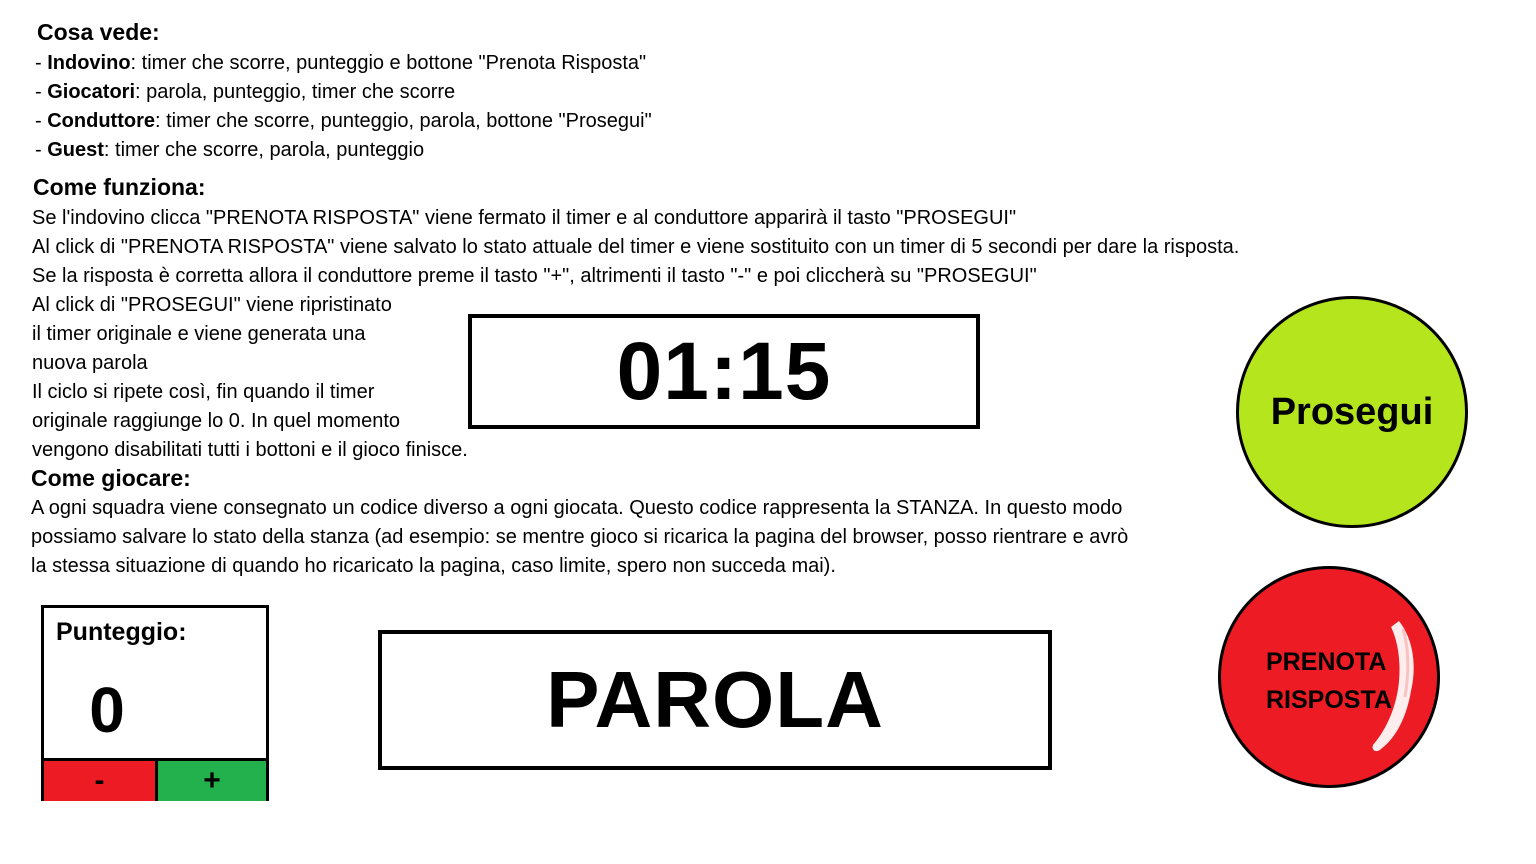 This screenshot has height=864, width=1536. Describe the element at coordinates (1326, 662) in the screenshot. I see `prenota-label-line1: PRENOTA` at that location.